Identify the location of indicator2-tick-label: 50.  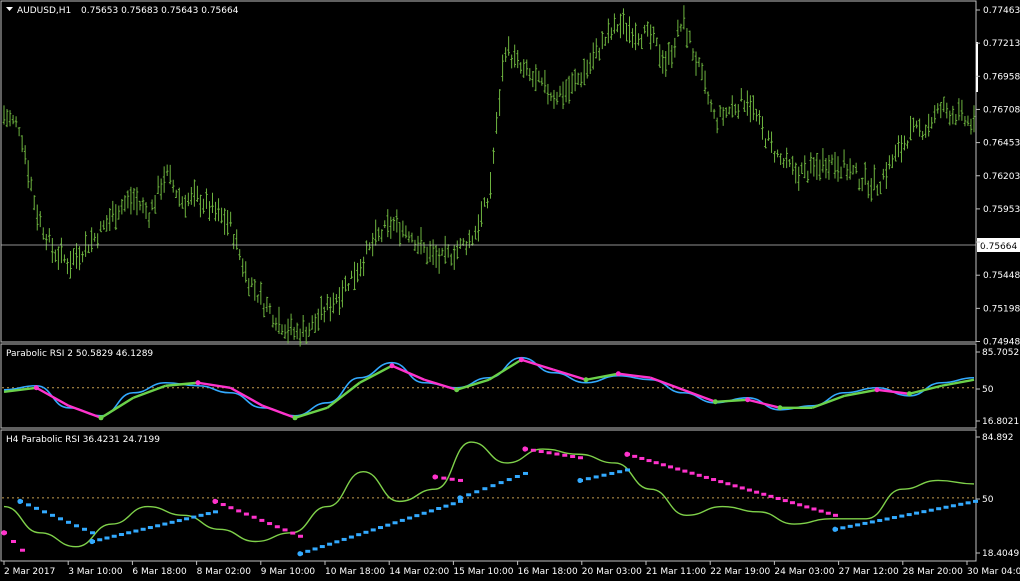
(988, 500).